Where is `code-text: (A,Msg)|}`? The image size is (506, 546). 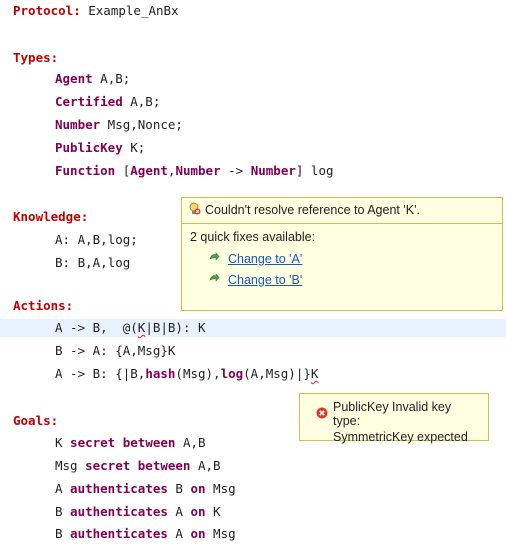
code-text: (A,Msg)|} is located at coordinates (277, 373).